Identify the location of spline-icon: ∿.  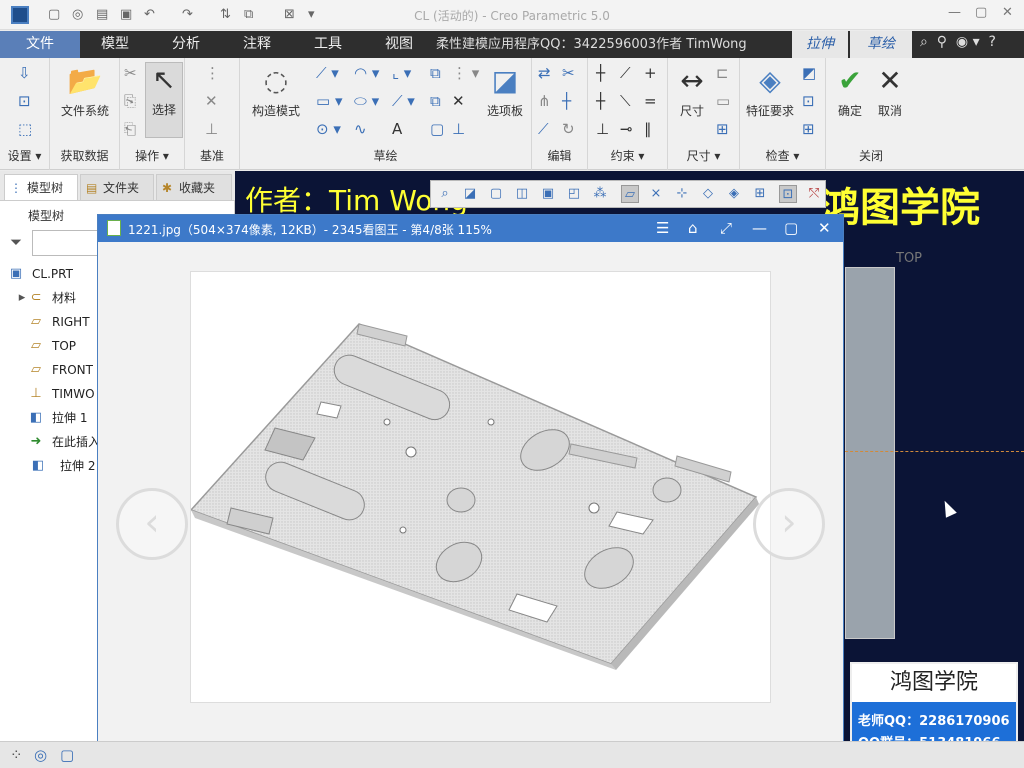
(360, 129).